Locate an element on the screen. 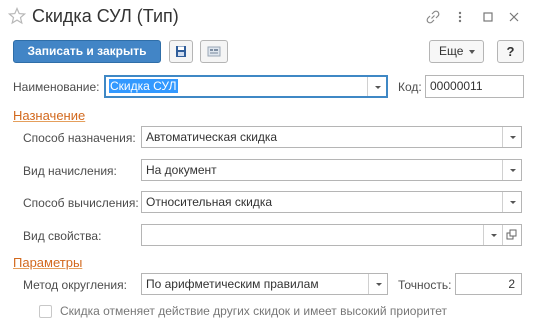 The width and height of the screenshot is (535, 329). rounding-label: Метод округления: is located at coordinates (75, 285).